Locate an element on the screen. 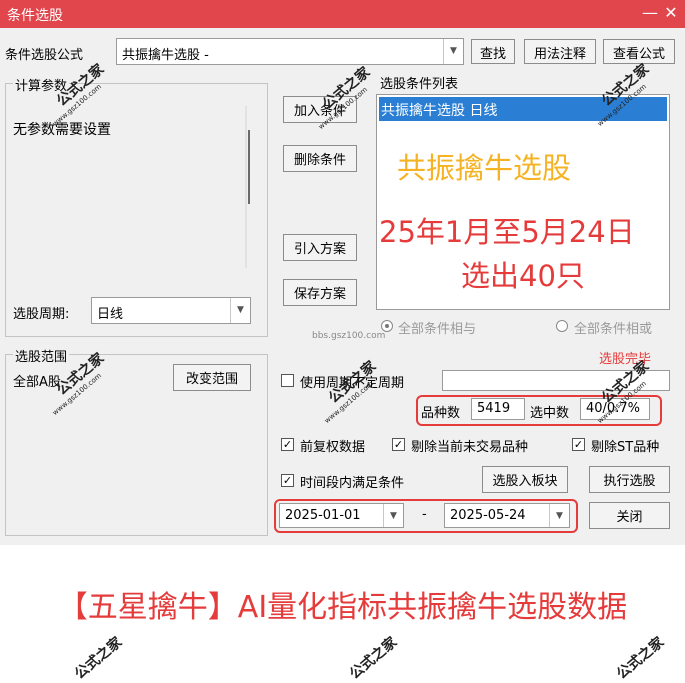 The height and width of the screenshot is (683, 685). period-input is located at coordinates (556, 380).